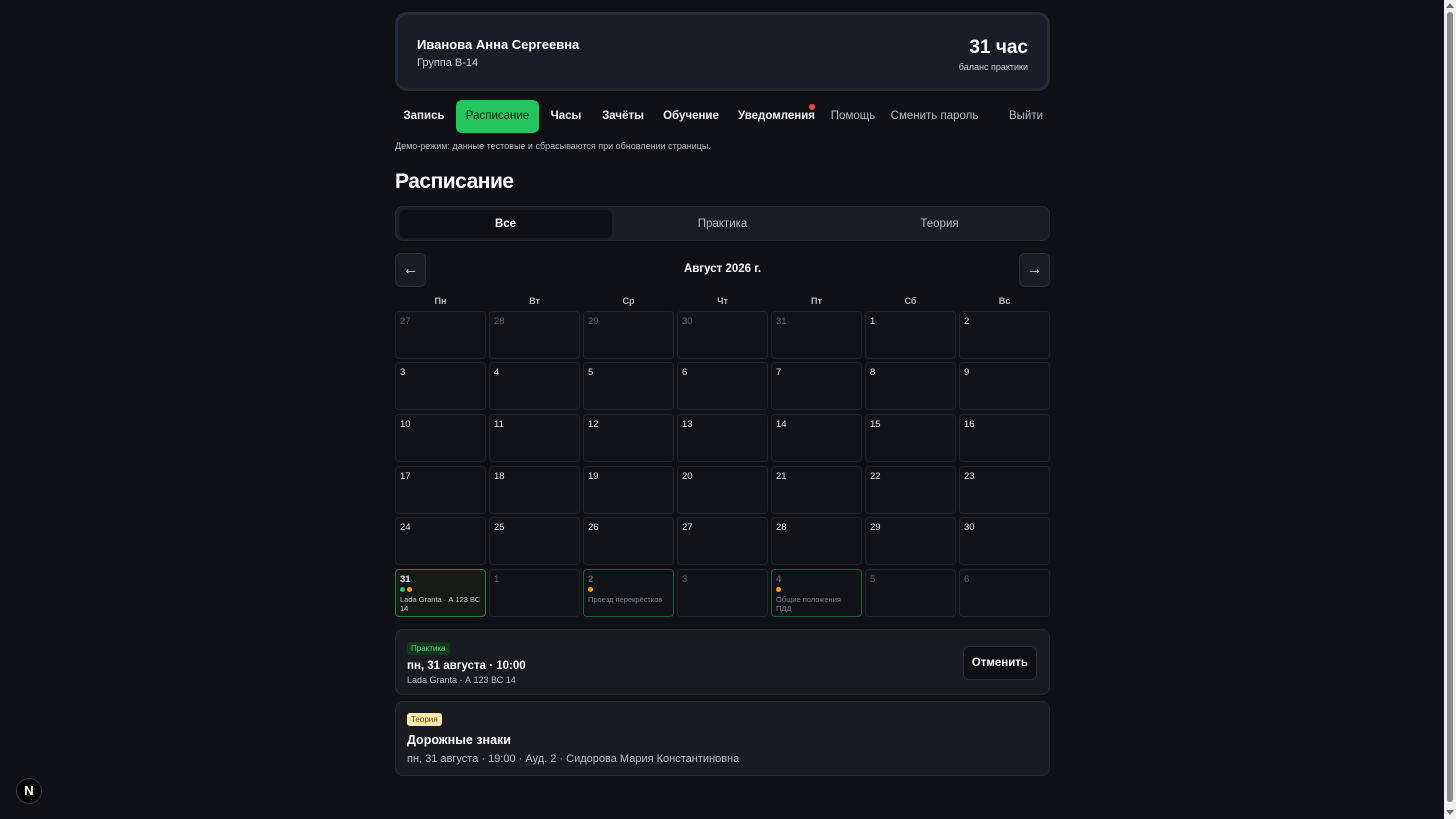 This screenshot has height=819, width=1456. I want to click on nextjs-logo-icon: N, so click(29, 791).